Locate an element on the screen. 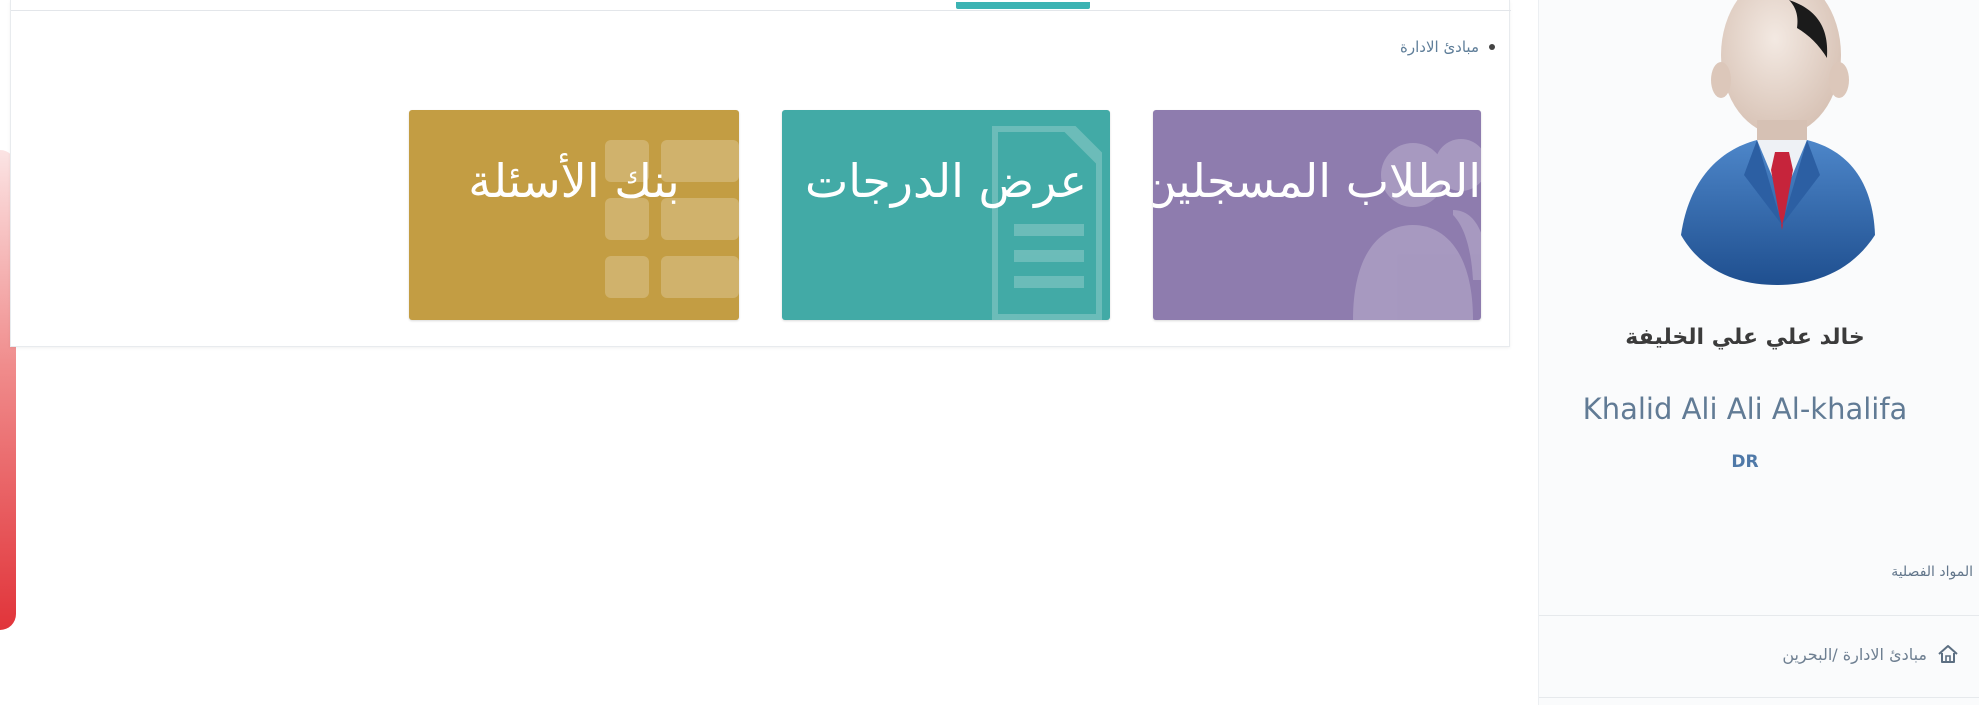 Image resolution: width=1979 pixels, height=705 pixels. active-tab-indicator is located at coordinates (1023, 5).